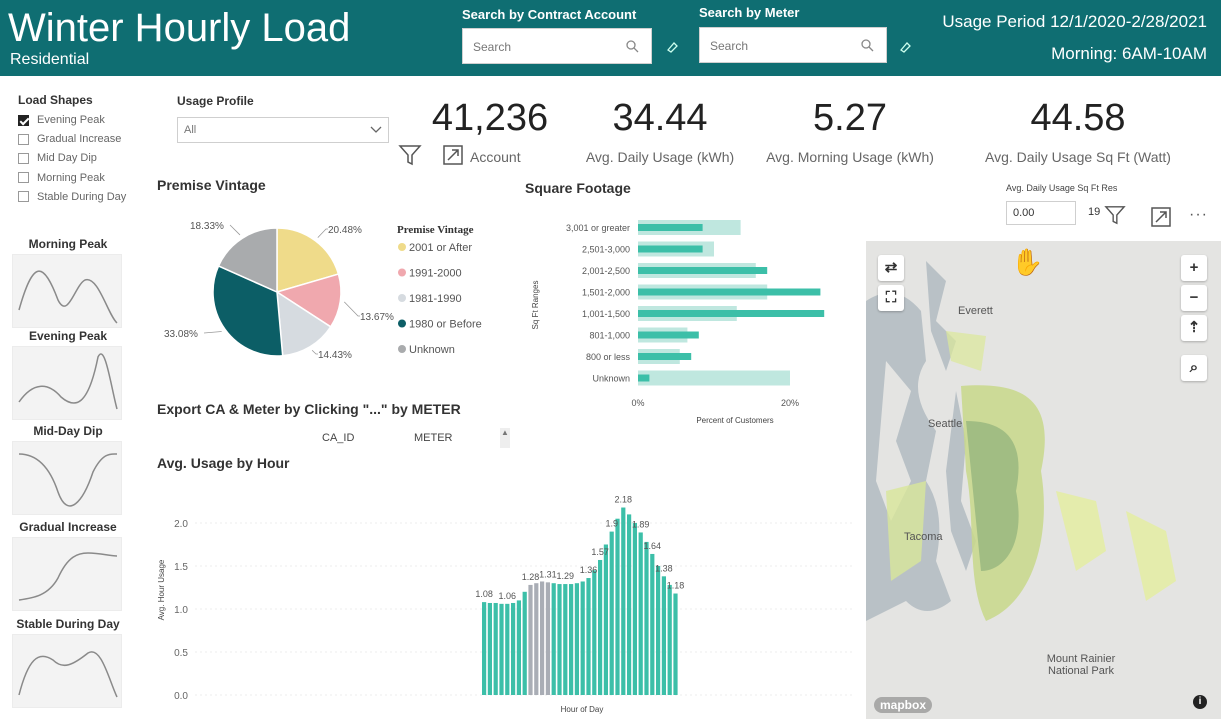 Image resolution: width=1221 pixels, height=719 pixels. I want to click on sqft-filter-min-input: 0.00, so click(1041, 213).